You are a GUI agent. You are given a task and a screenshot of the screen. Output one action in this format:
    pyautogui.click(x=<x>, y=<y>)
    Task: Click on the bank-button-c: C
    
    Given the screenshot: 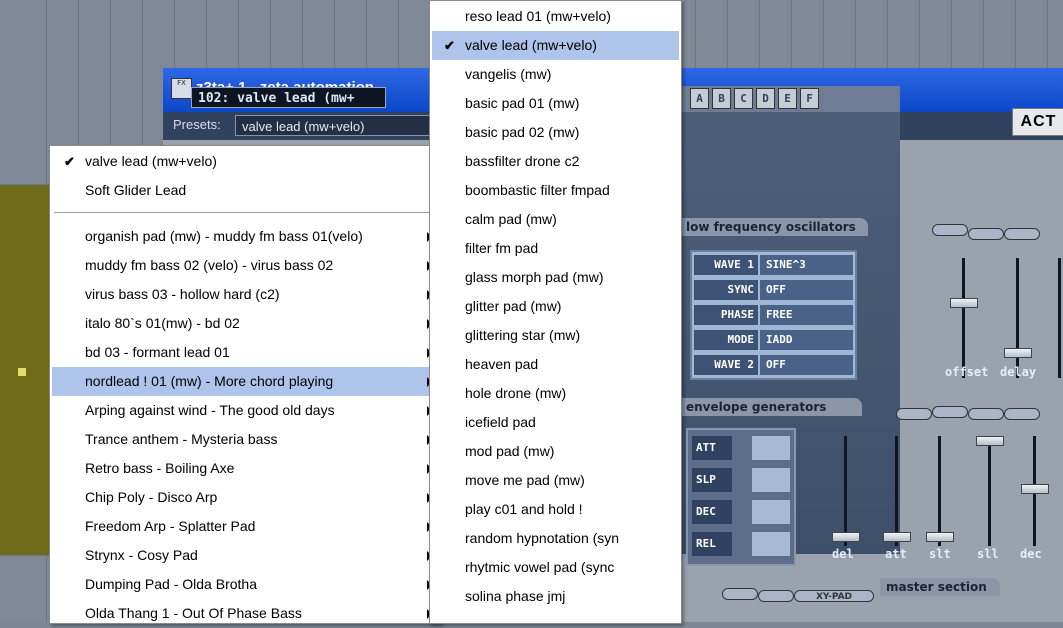 What is the action you would take?
    pyautogui.click(x=743, y=98)
    